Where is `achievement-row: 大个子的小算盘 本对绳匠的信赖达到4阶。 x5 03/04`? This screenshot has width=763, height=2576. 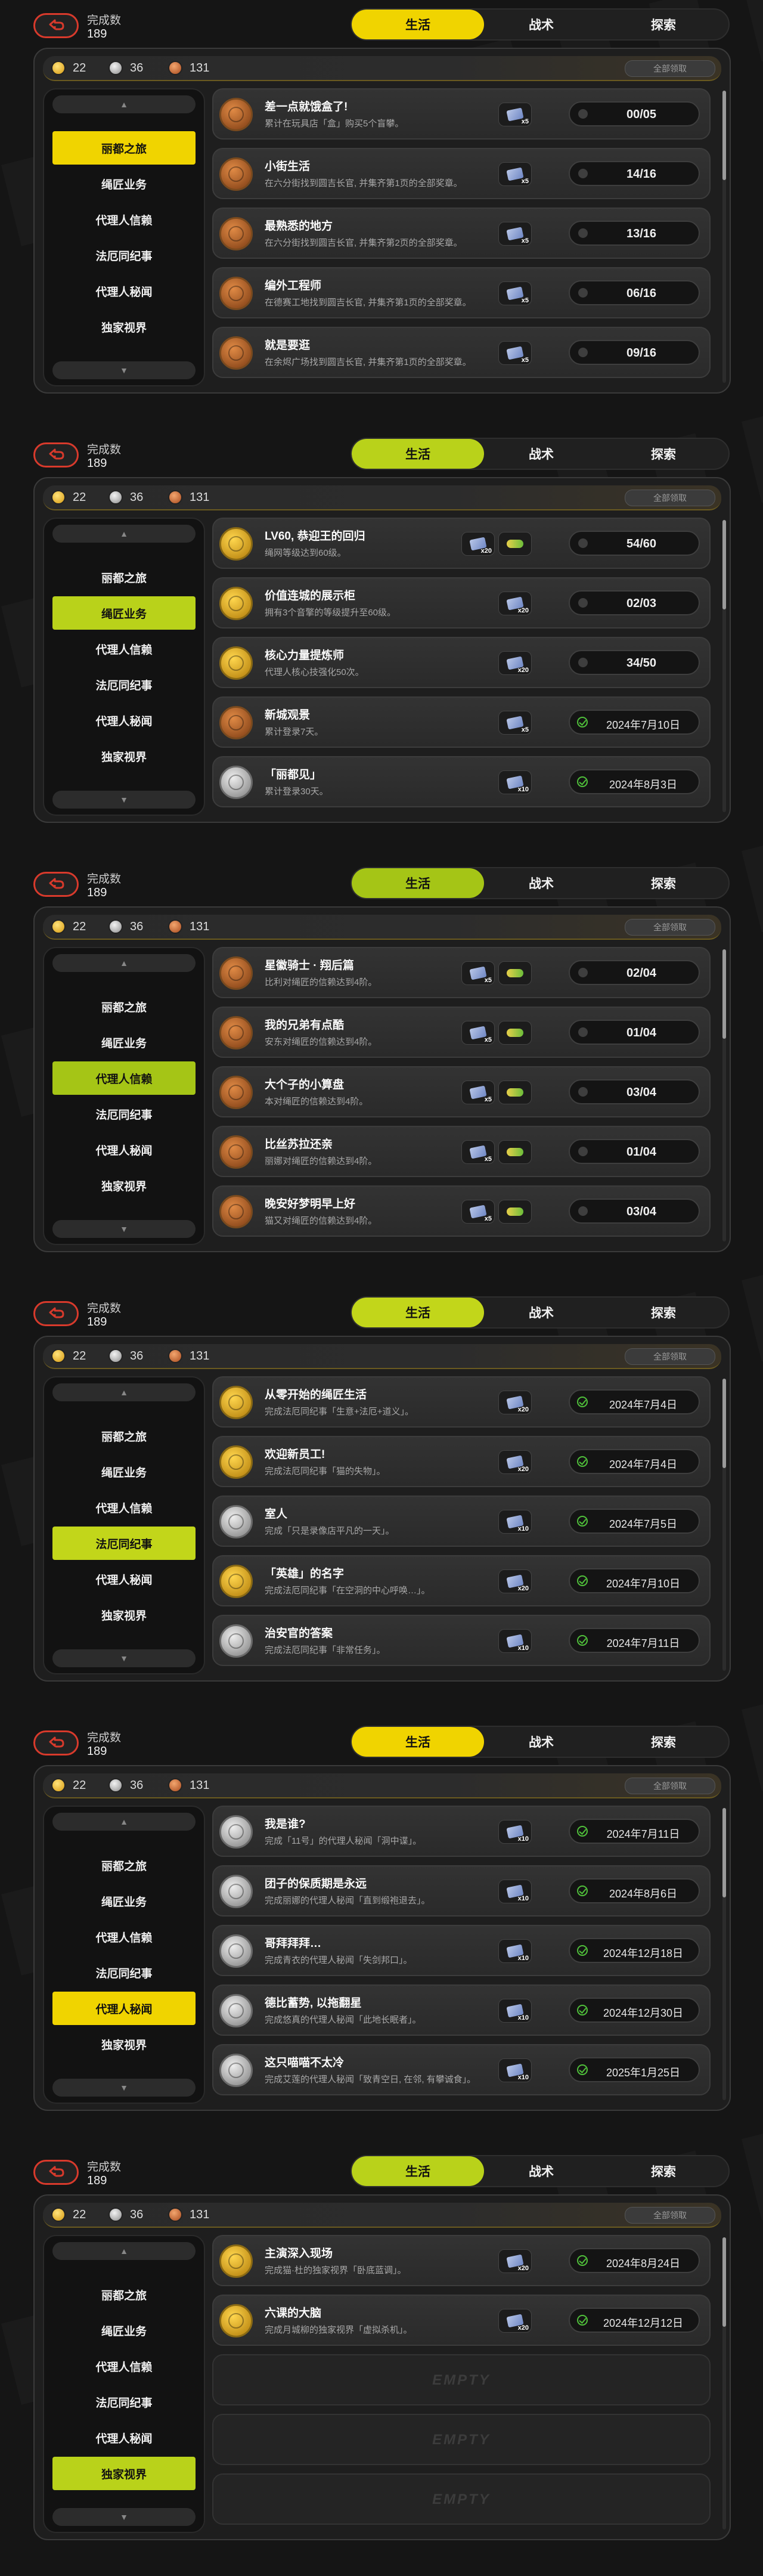
achievement-row: 大个子的小算盘 本对绳匠的信赖达到4阶。 x5 03/04 is located at coordinates (461, 1092).